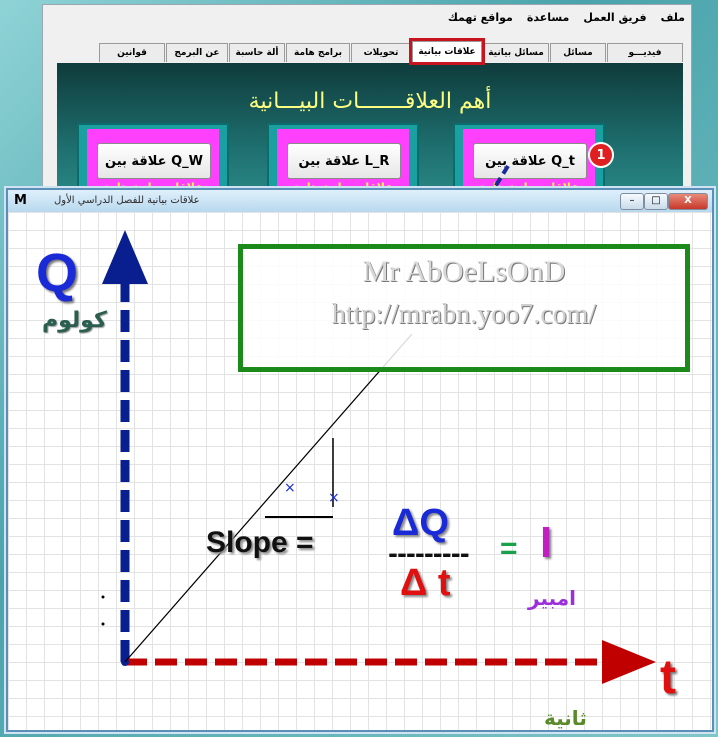  Describe the element at coordinates (656, 201) in the screenshot. I see `maximize-button: □` at that location.